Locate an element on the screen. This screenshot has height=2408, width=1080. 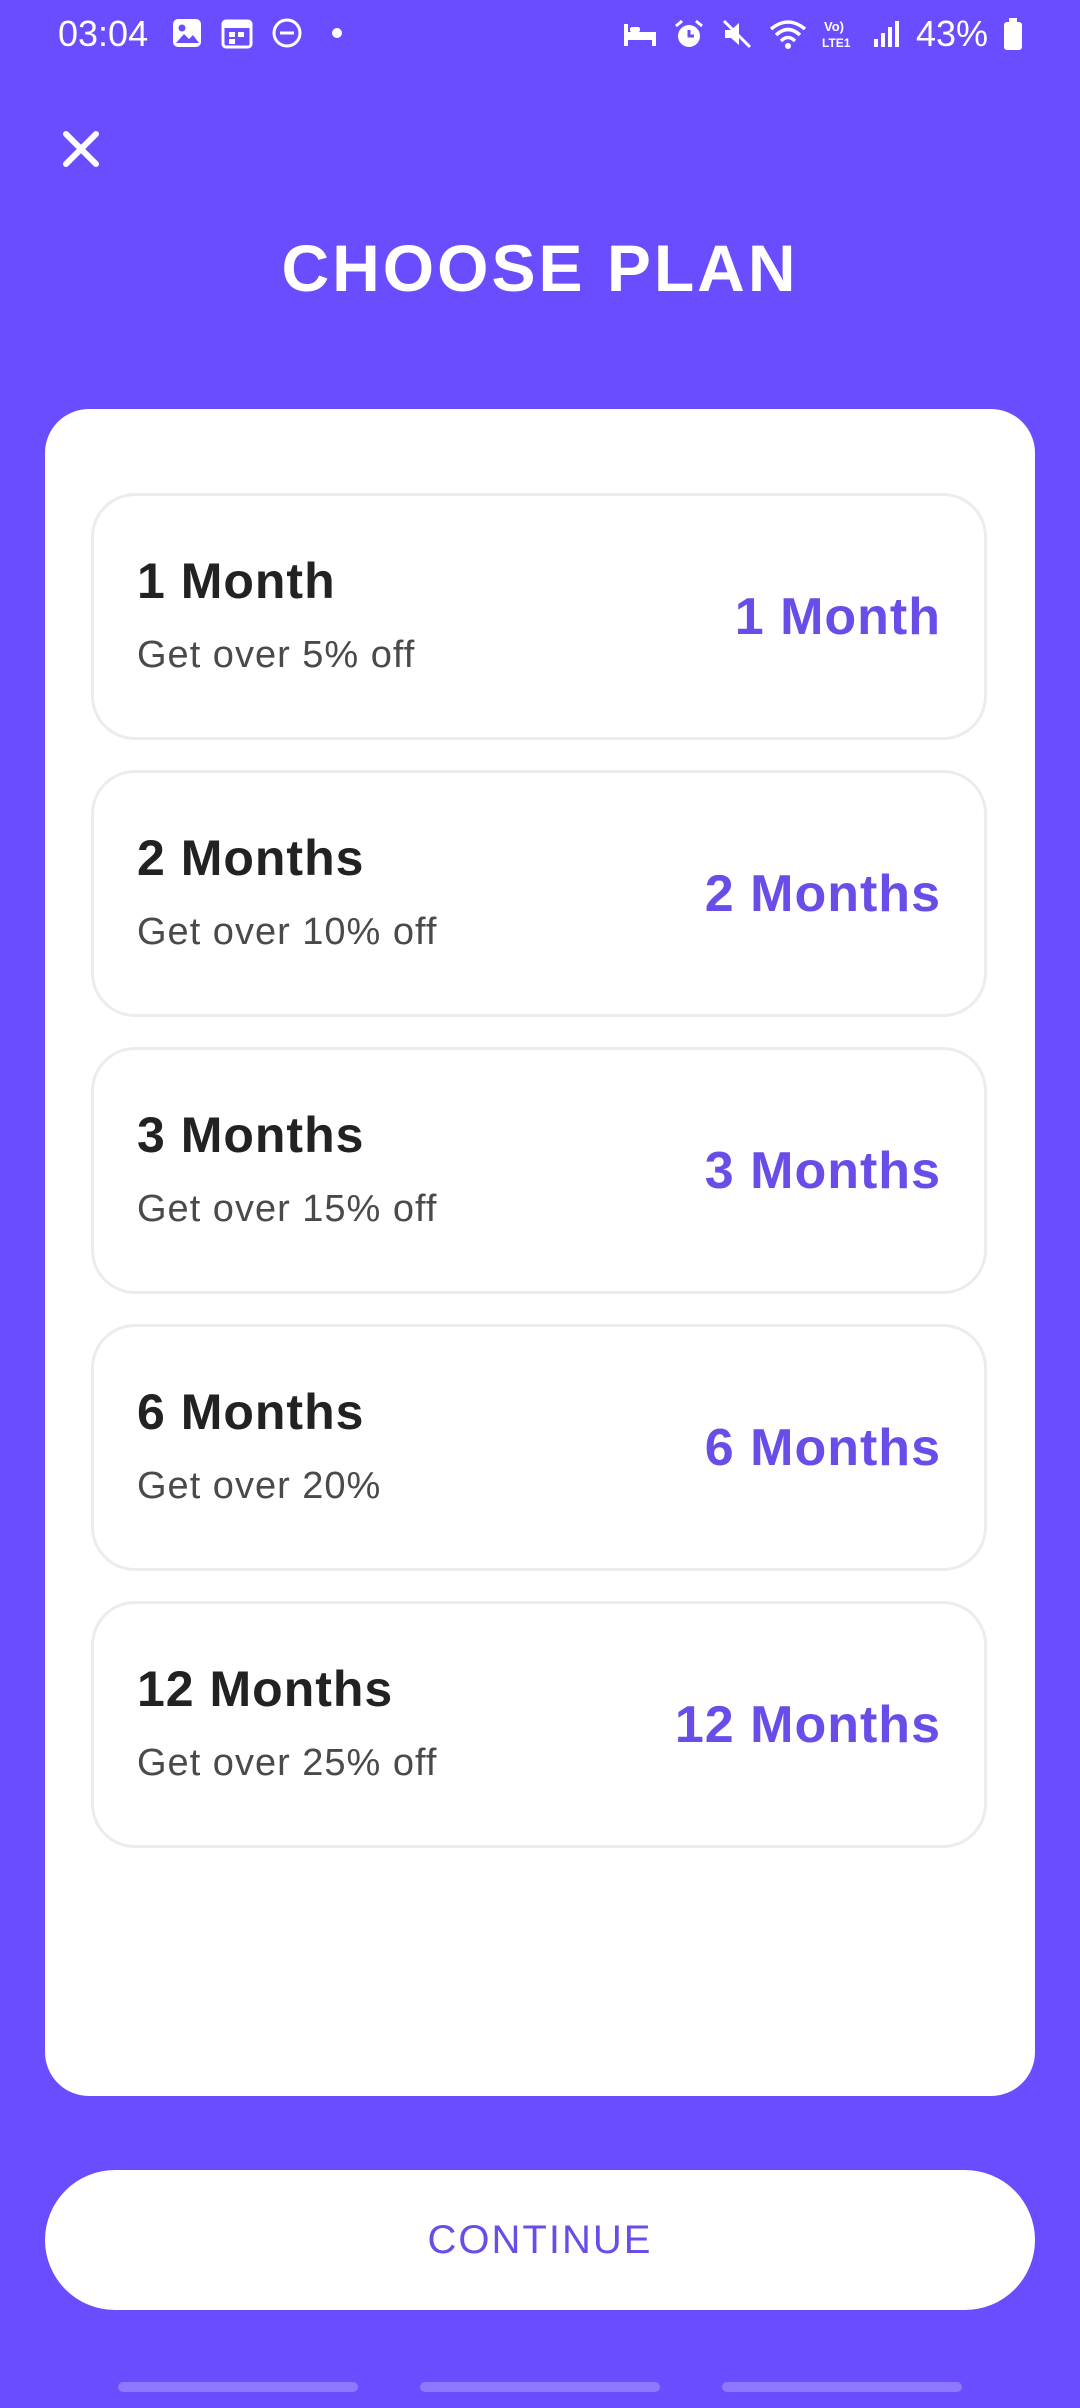
gallery-icon is located at coordinates (187, 33).